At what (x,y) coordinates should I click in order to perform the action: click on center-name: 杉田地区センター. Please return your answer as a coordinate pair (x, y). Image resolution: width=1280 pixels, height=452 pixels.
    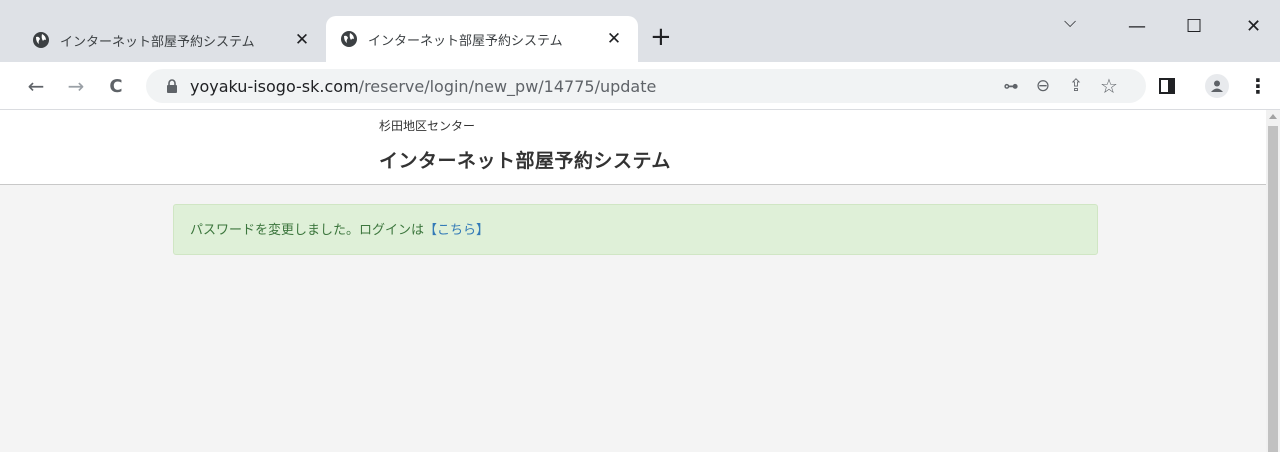
    Looking at the image, I should click on (427, 126).